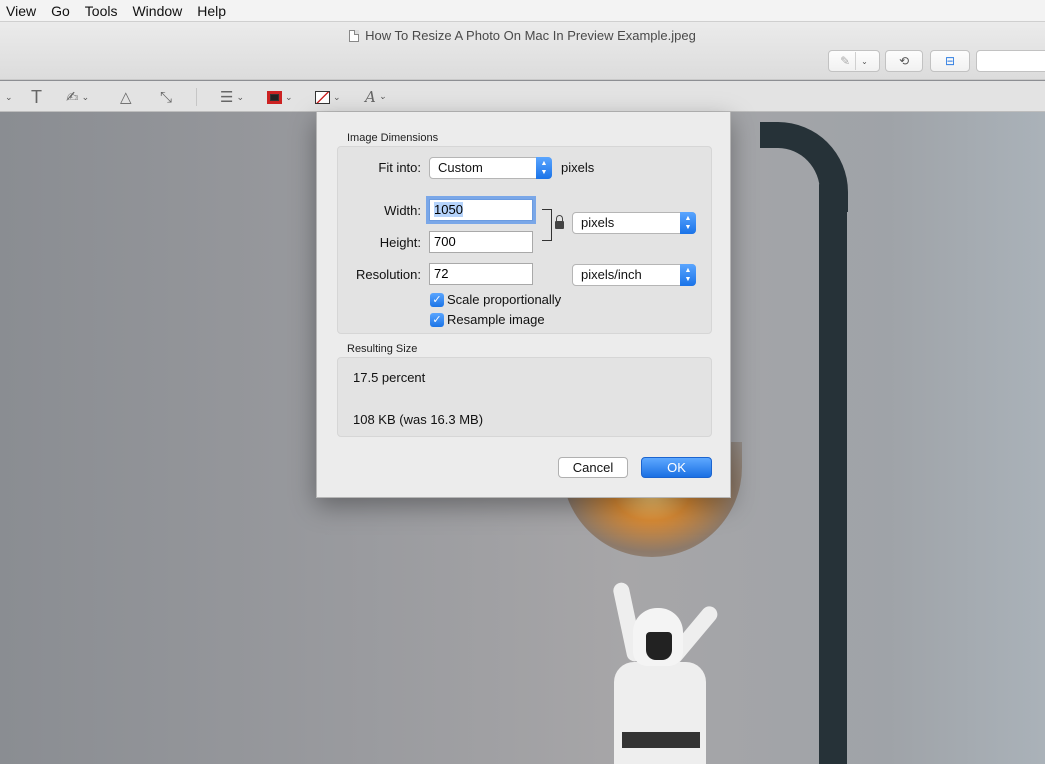  I want to click on lamp-pole, so click(833, 473).